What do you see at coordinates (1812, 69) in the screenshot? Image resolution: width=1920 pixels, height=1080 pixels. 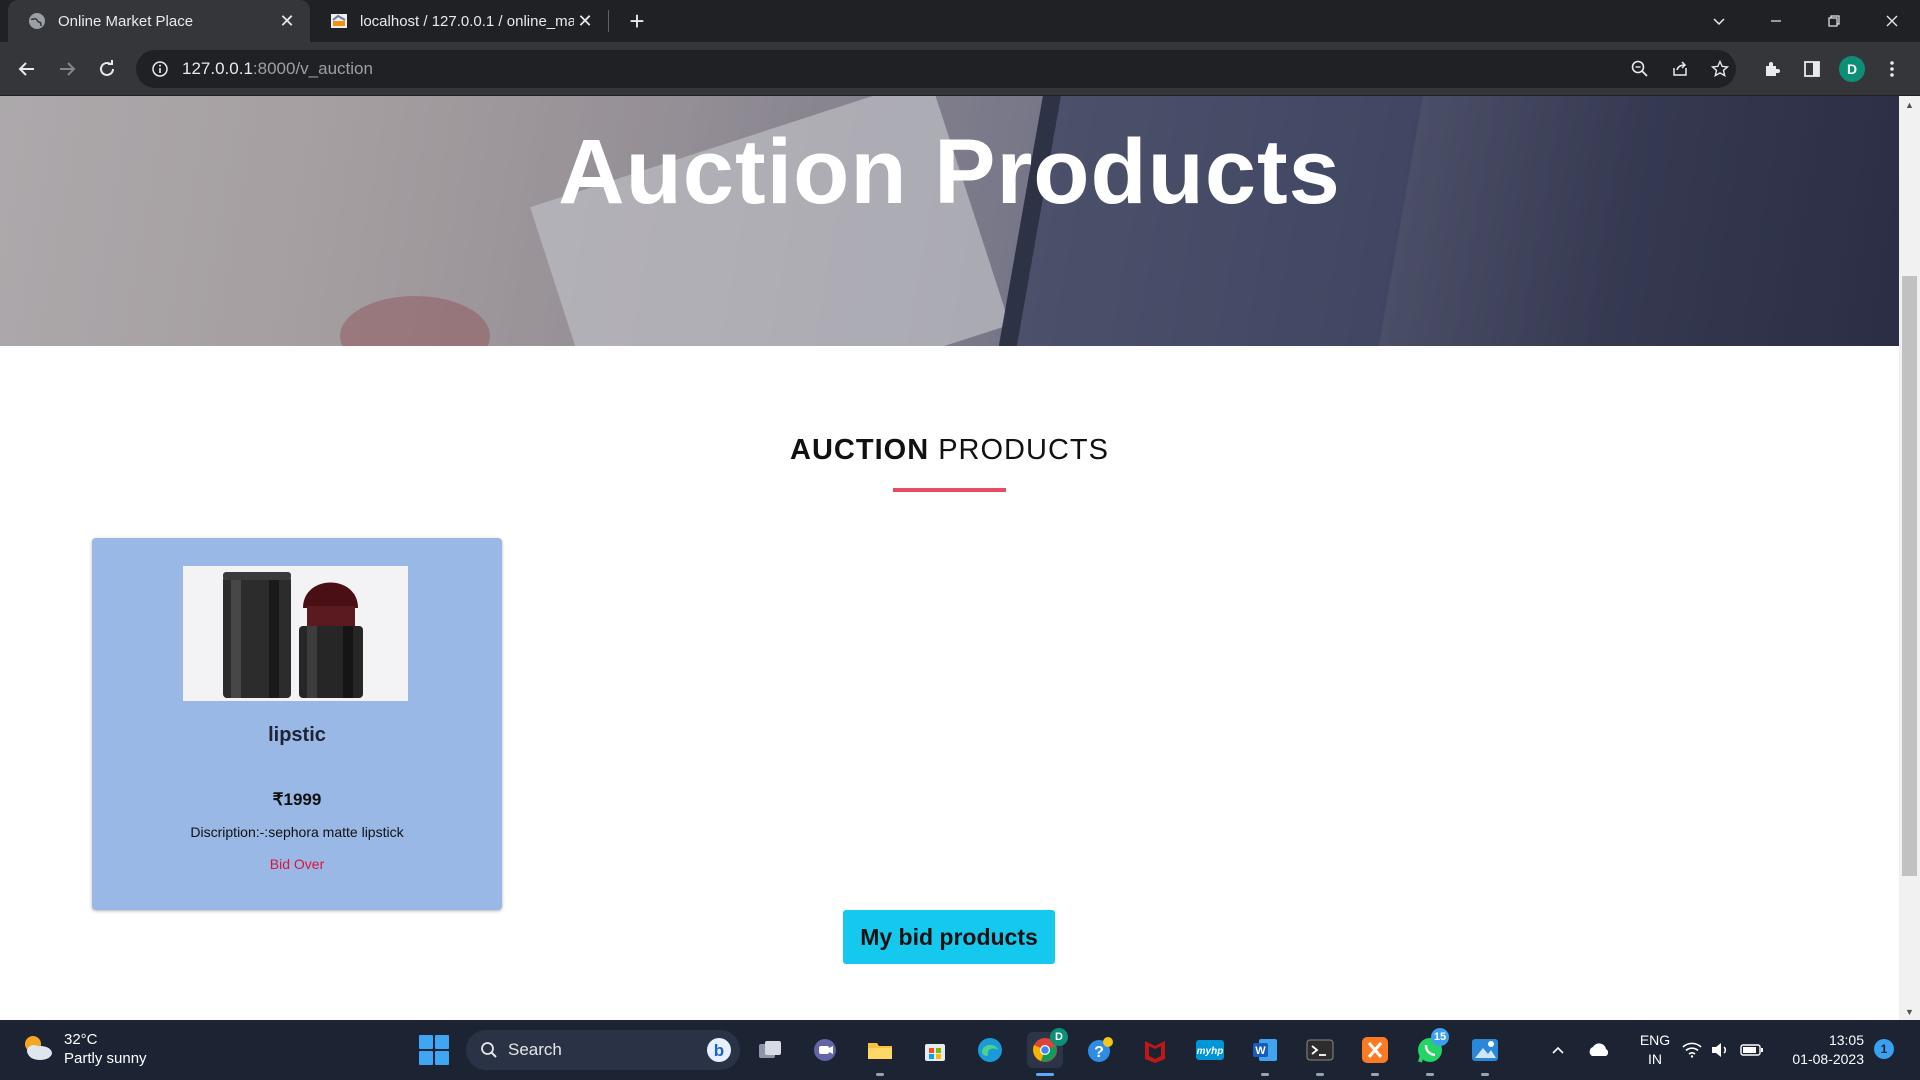 I see `side-panel-icon` at bounding box center [1812, 69].